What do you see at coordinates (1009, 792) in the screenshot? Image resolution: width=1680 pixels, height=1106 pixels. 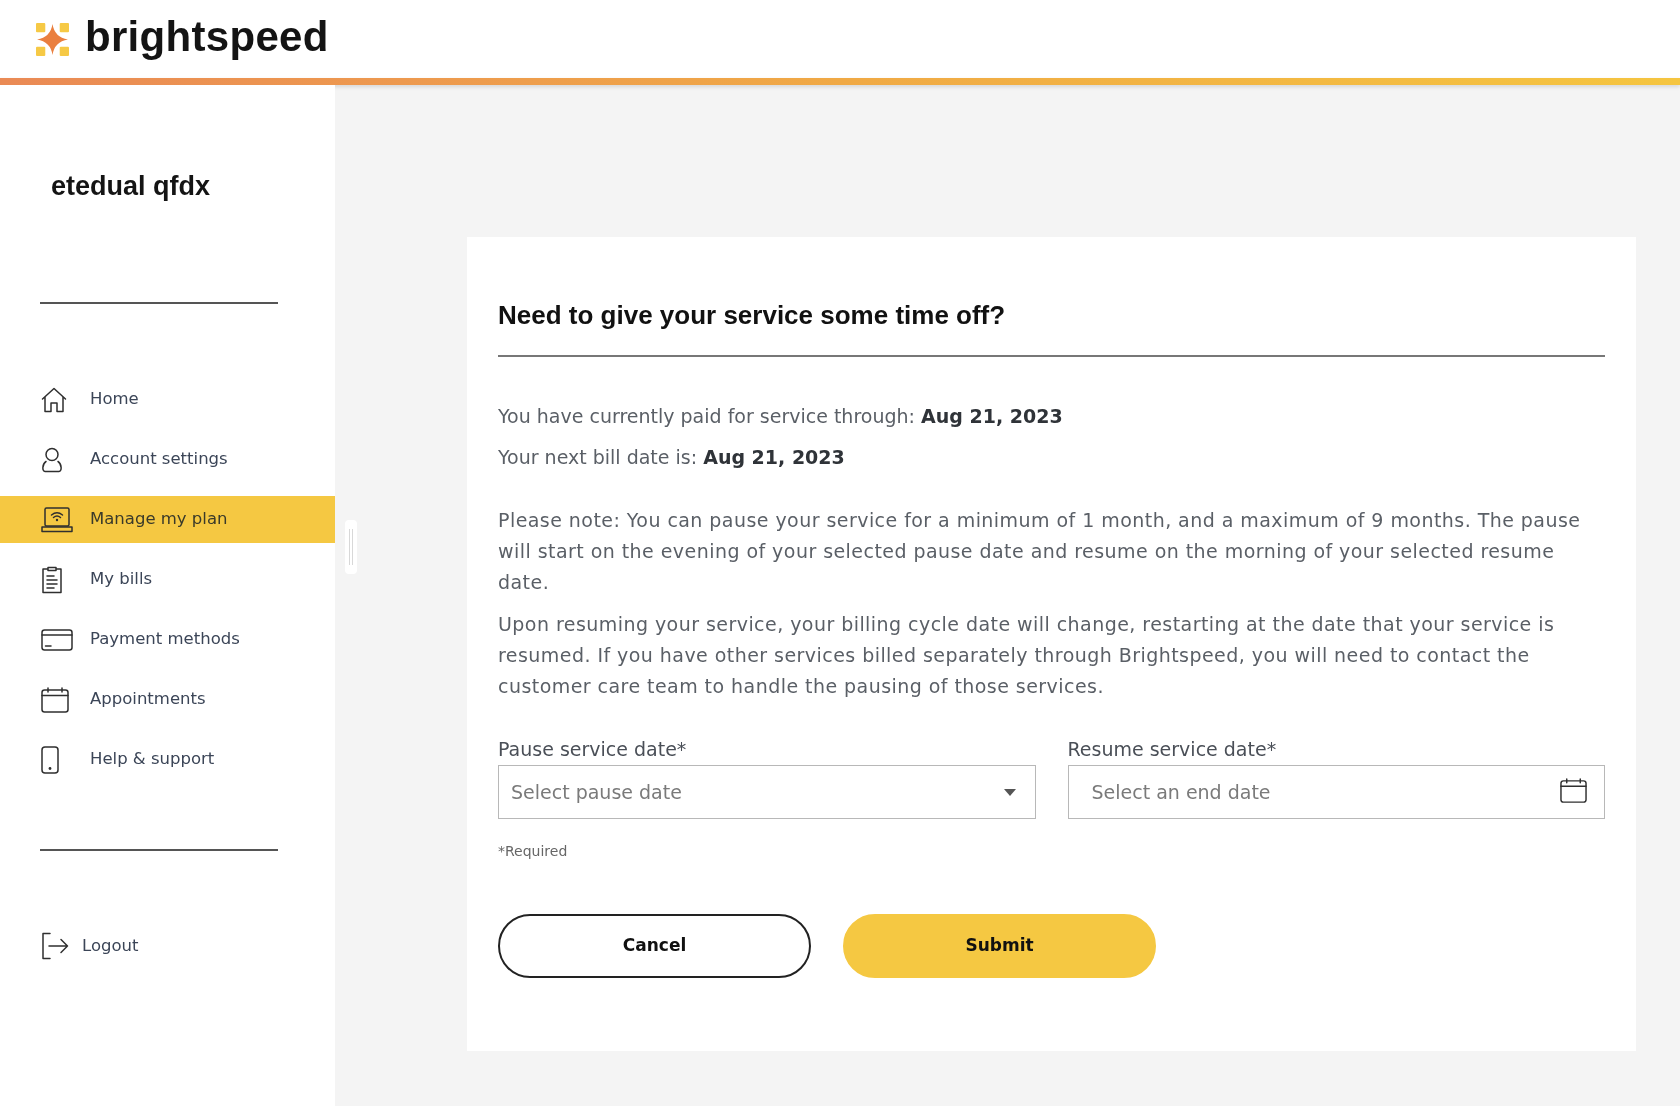 I see `caret-down-icon` at bounding box center [1009, 792].